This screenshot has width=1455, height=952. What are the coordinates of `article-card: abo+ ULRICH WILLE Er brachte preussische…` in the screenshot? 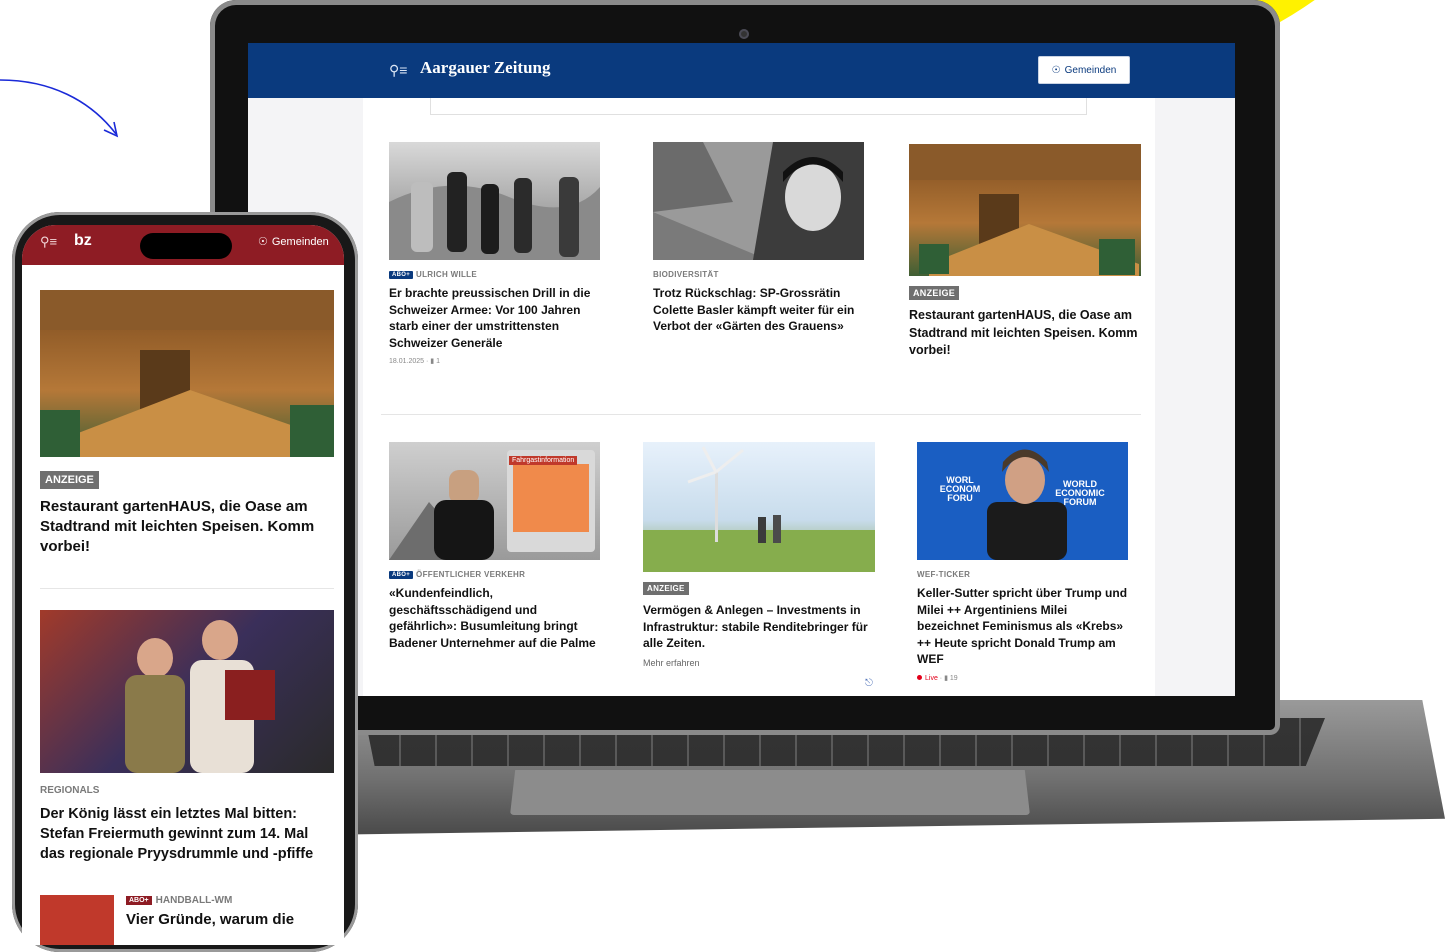 It's located at (495, 253).